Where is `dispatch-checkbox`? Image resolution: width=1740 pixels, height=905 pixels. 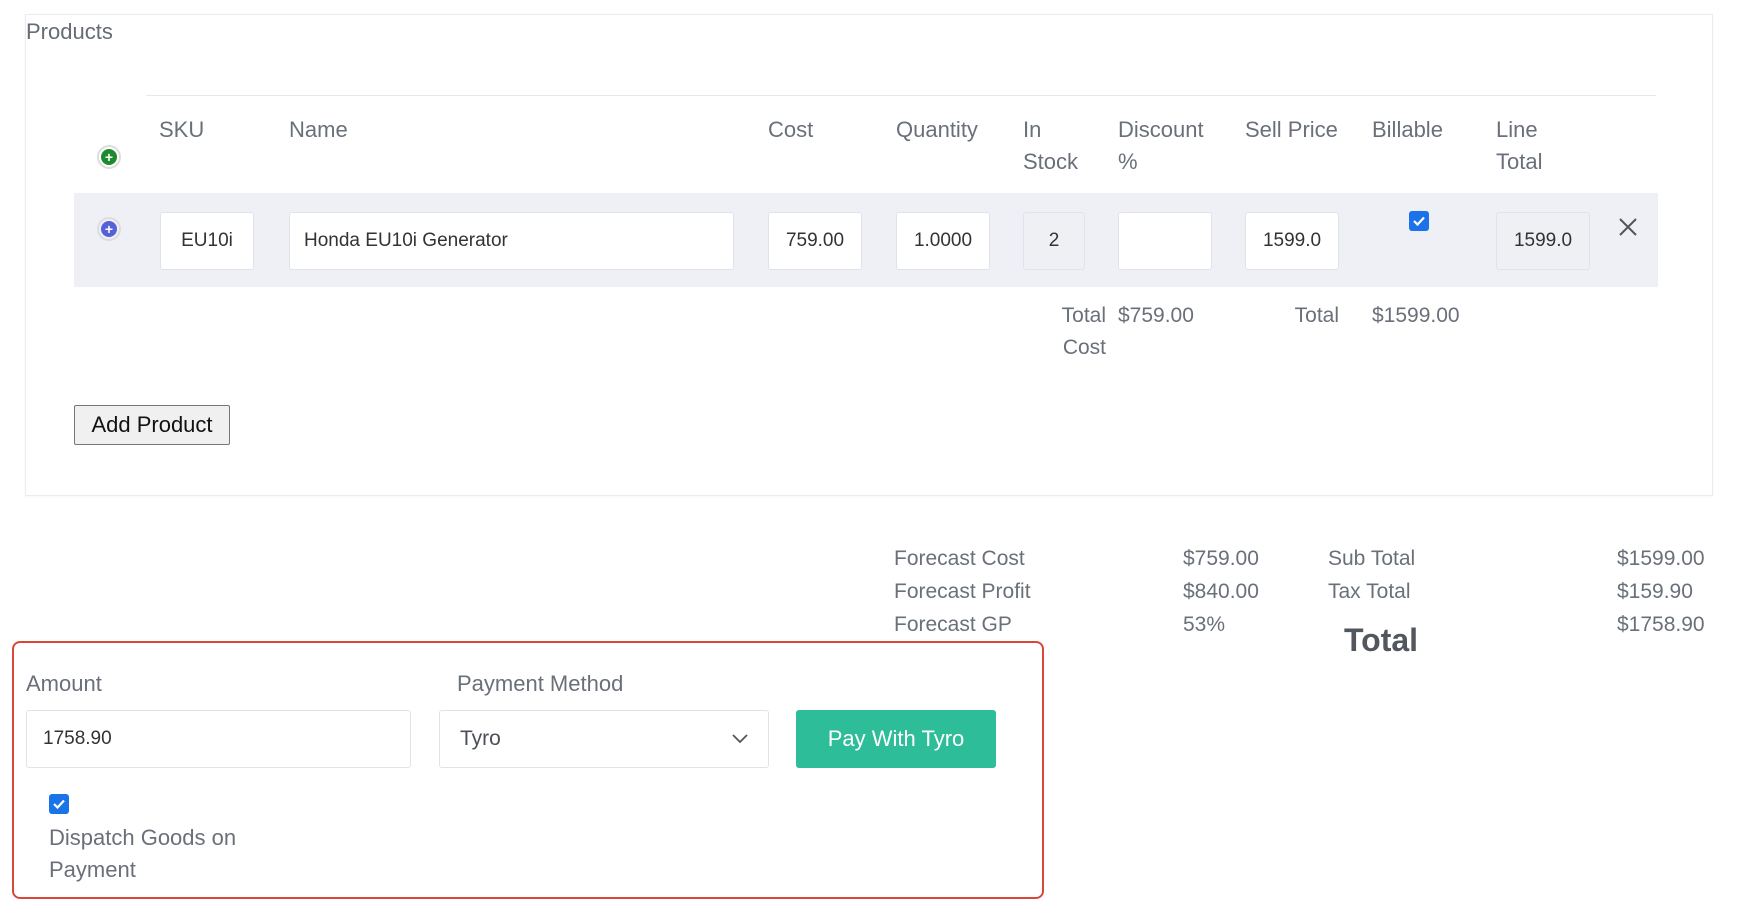 dispatch-checkbox is located at coordinates (59, 804).